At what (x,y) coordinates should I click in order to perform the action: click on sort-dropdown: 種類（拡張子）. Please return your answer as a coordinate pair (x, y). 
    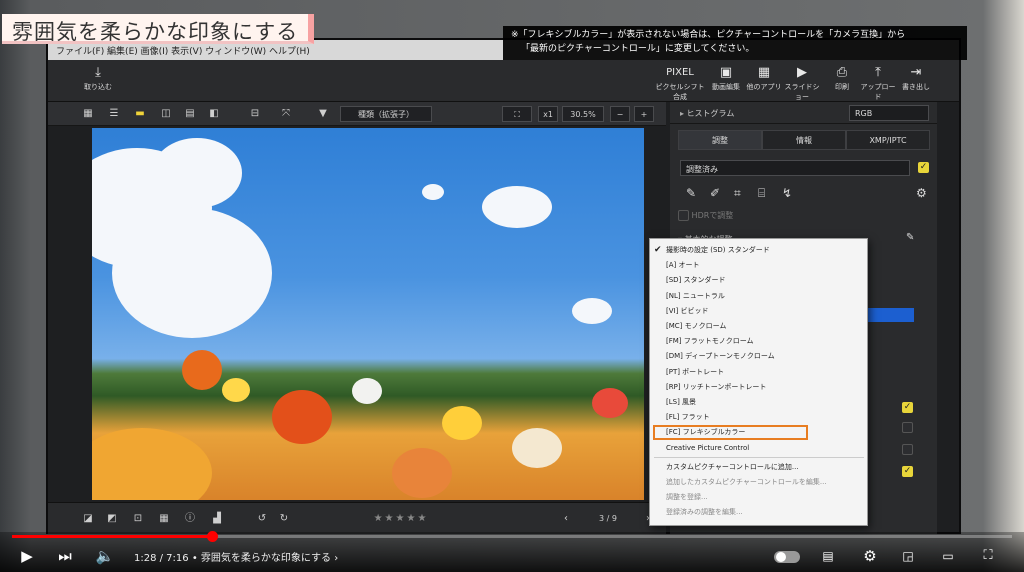
    Looking at the image, I should click on (386, 114).